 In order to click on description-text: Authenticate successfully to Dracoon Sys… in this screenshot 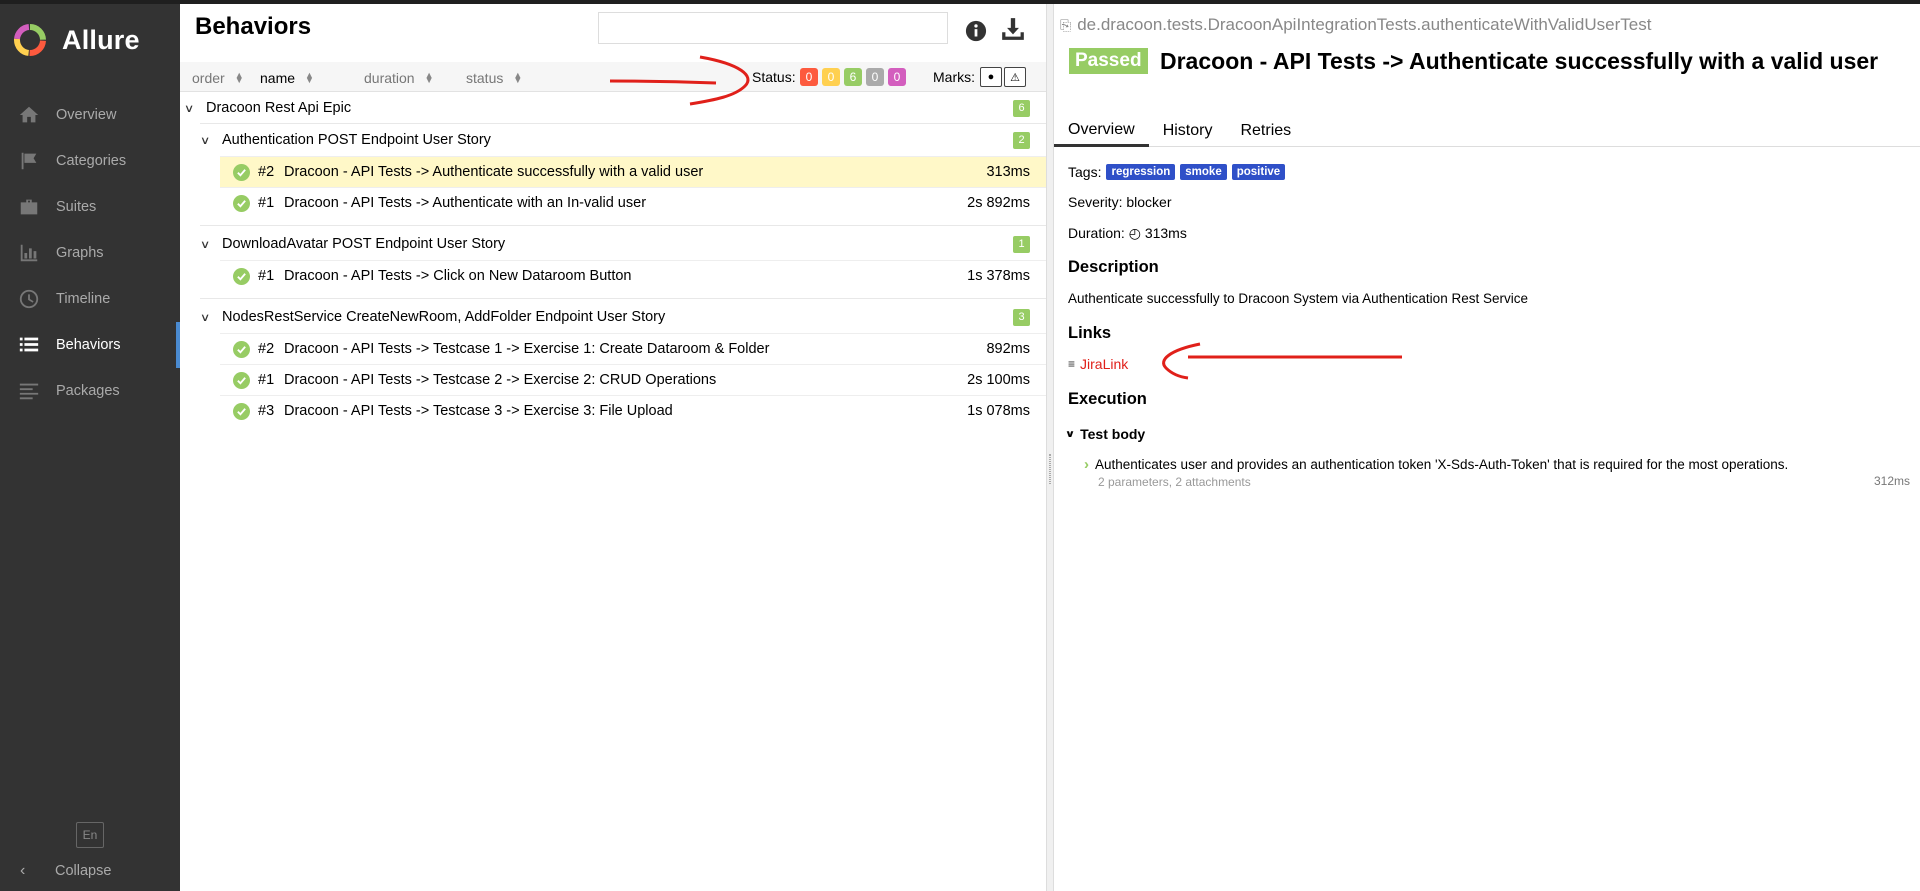, I will do `click(1298, 298)`.